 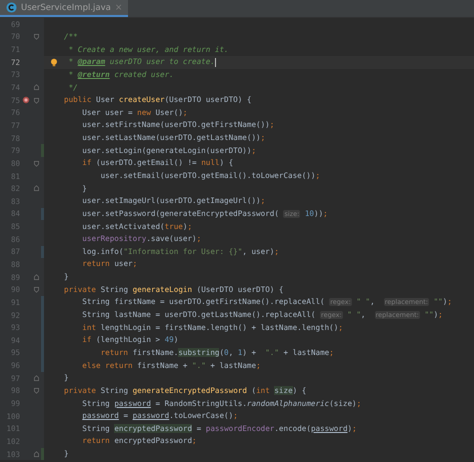 What do you see at coordinates (64, 8) in the screenshot?
I see `editor-tab: UserServiceImpl.java ×` at bounding box center [64, 8].